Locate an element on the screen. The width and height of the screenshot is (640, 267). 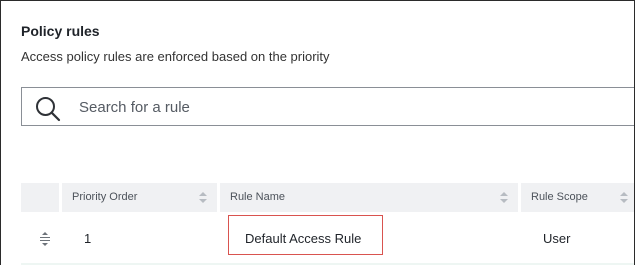
section-title: Policy rules is located at coordinates (60, 31).